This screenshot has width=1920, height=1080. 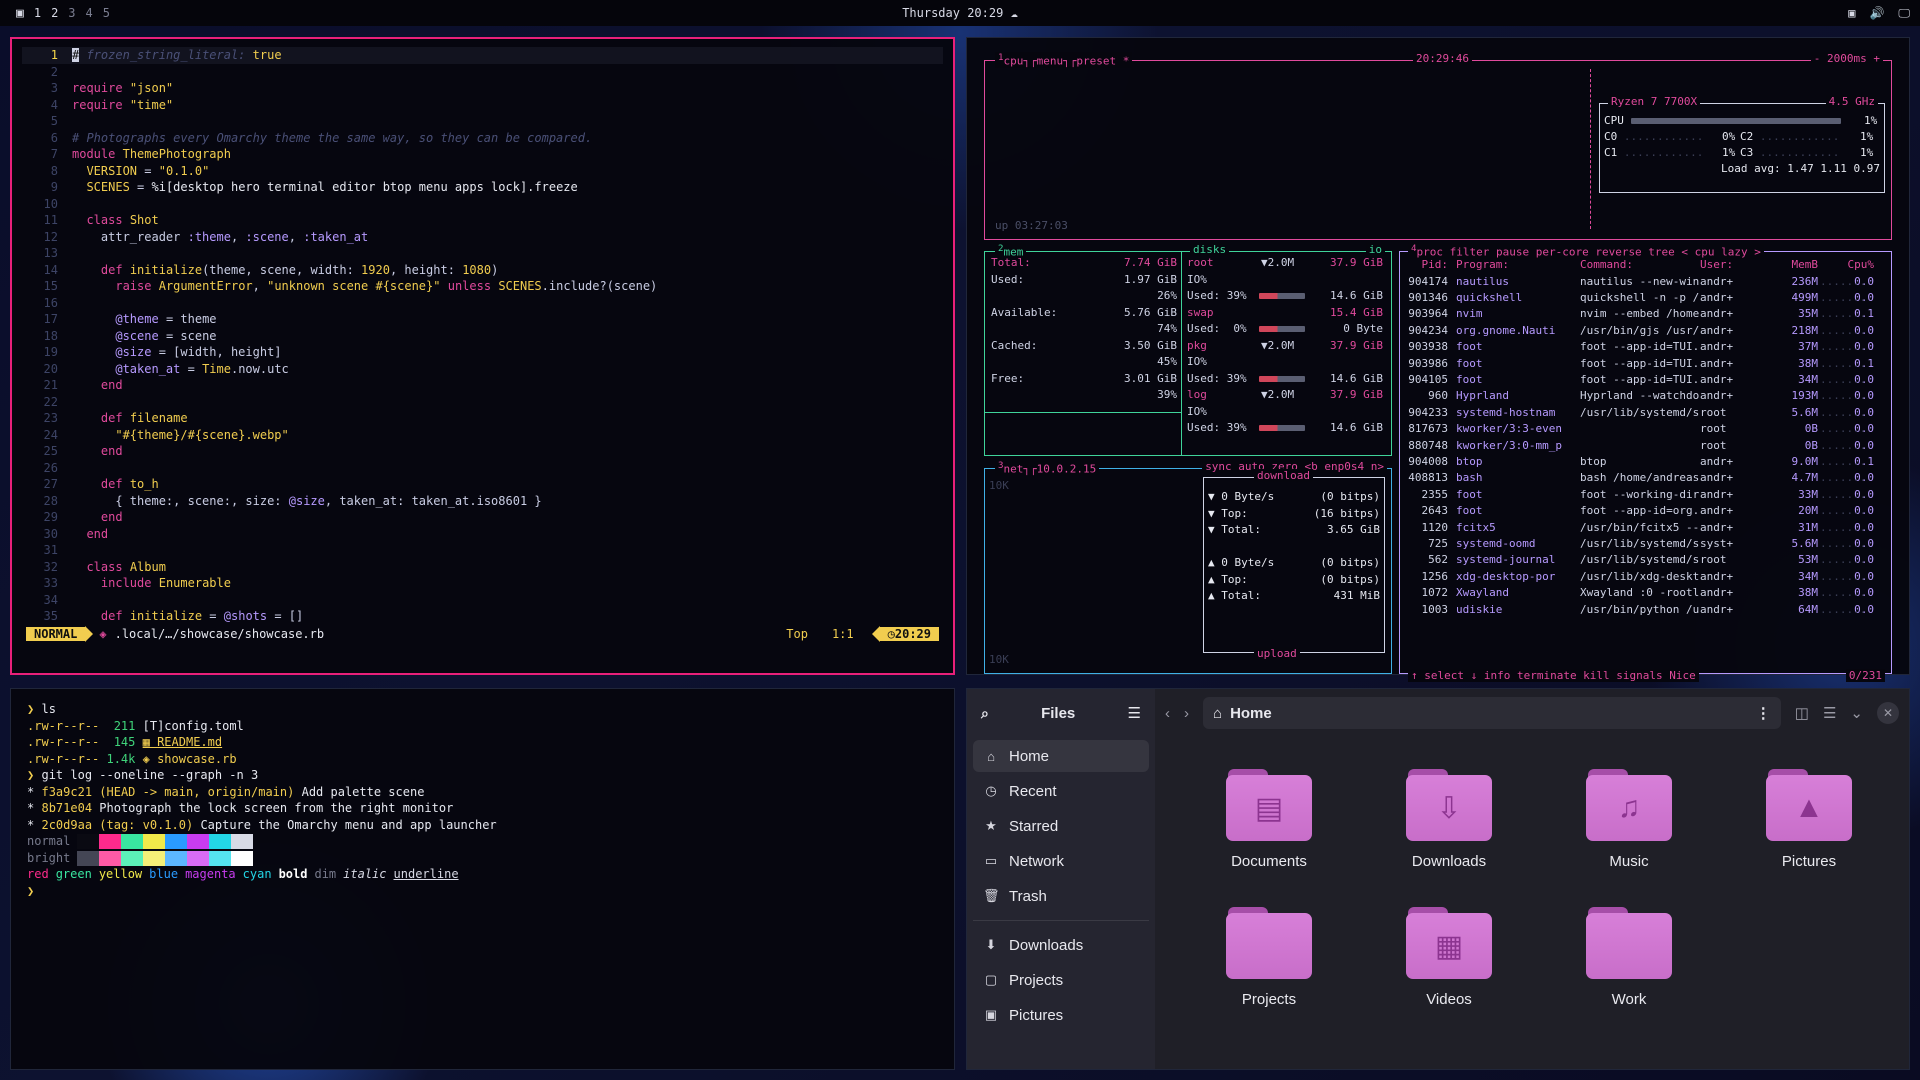 I want to click on code-line: 14 def initialize(theme, scene, width, so click(x=482, y=270).